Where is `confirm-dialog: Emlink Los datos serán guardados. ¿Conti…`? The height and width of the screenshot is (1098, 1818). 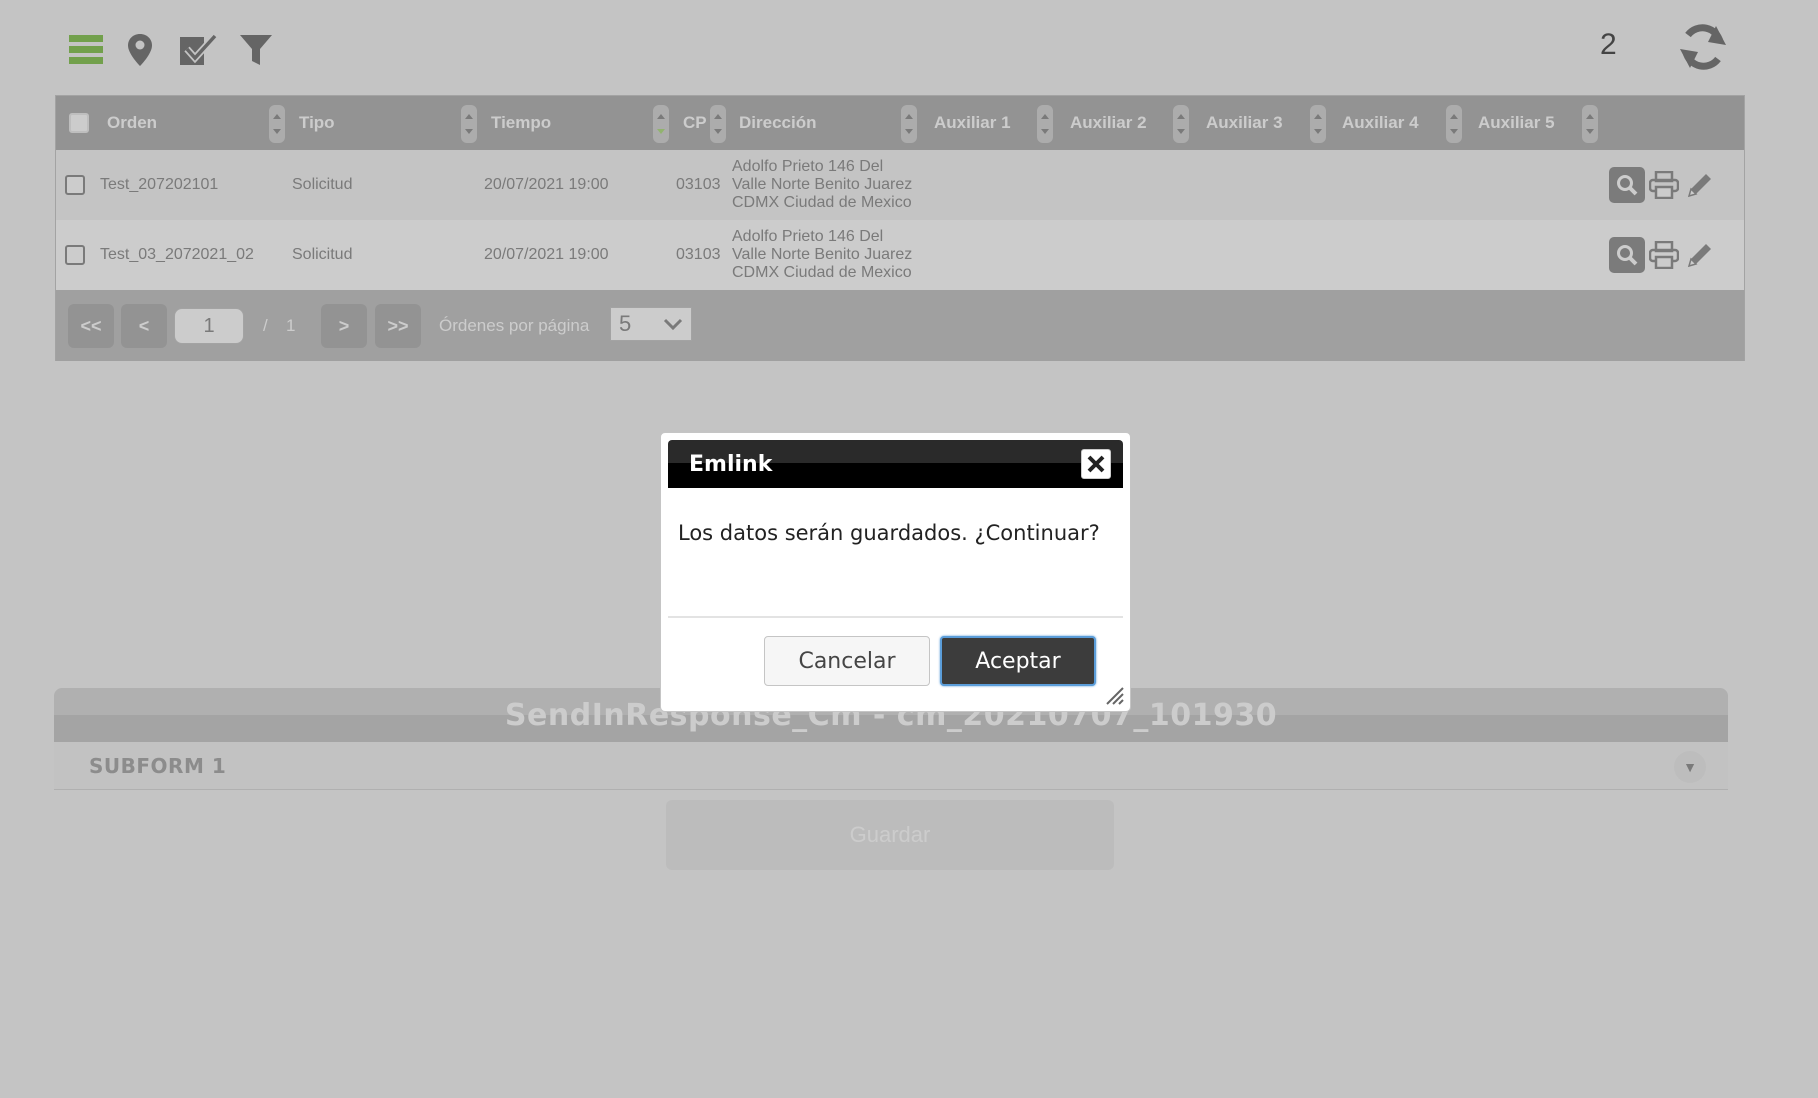
confirm-dialog: Emlink Los datos serán guardados. ¿Conti… is located at coordinates (895, 572).